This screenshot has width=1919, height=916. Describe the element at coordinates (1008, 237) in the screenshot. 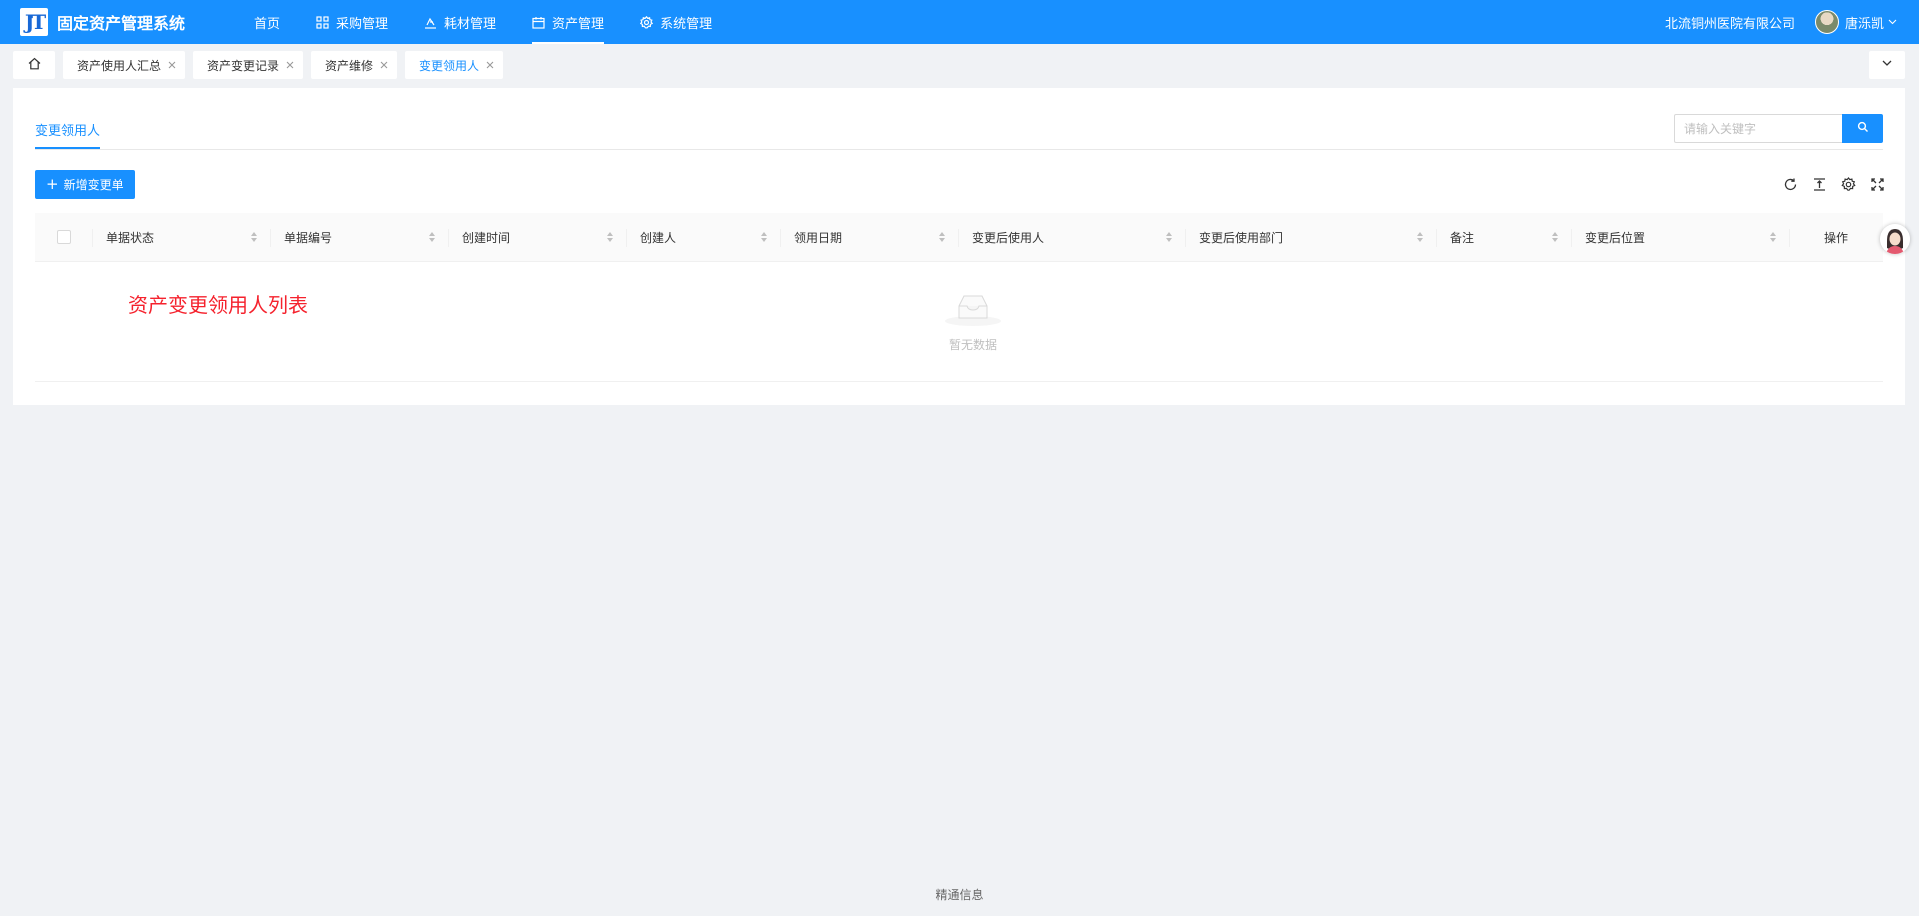

I see `column-label: 变更后使用人` at that location.